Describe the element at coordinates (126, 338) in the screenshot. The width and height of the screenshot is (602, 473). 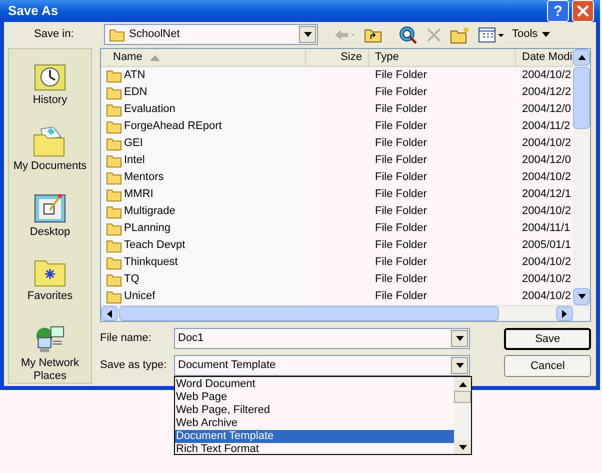
I see `file-name-label: File name:` at that location.